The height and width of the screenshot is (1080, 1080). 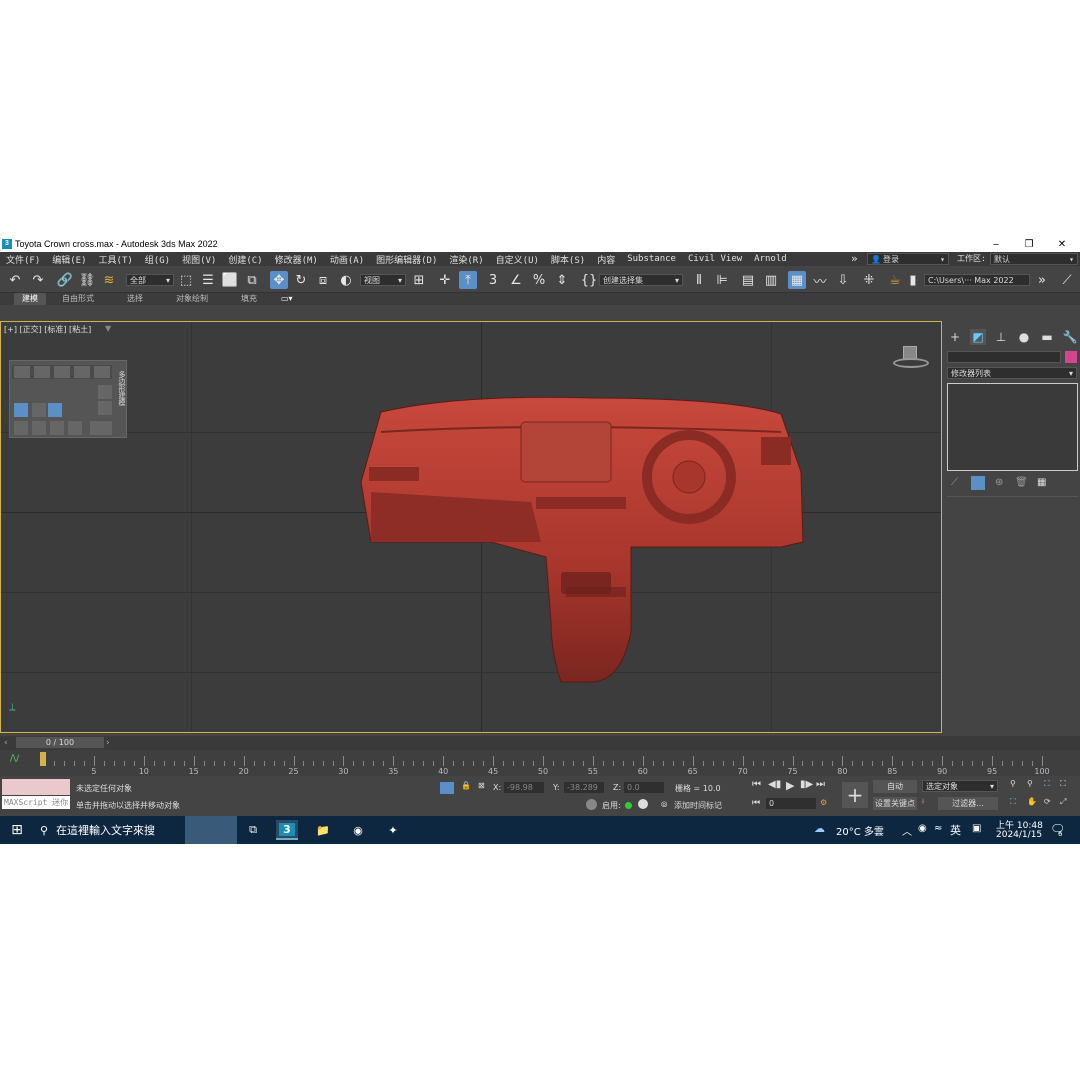 What do you see at coordinates (252, 280) in the screenshot?
I see `window-crossing-icon: ⧉` at bounding box center [252, 280].